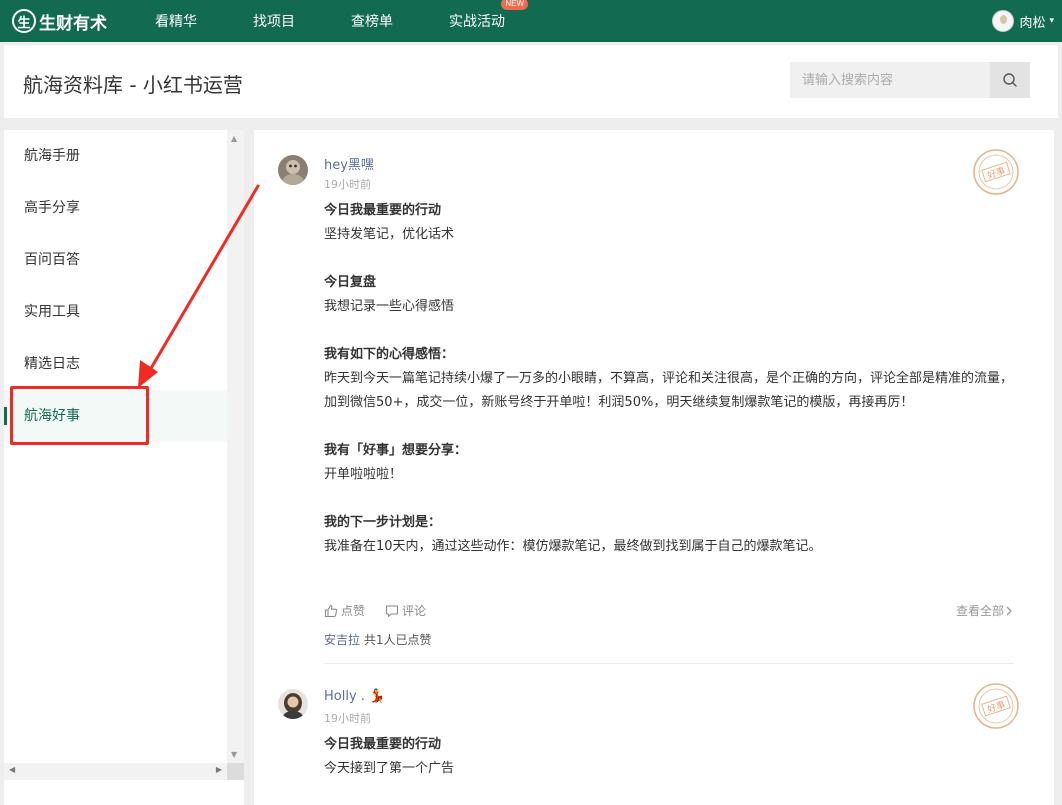 The width and height of the screenshot is (1062, 805). I want to click on section-heading: 我的下一步计划是：, so click(383, 522).